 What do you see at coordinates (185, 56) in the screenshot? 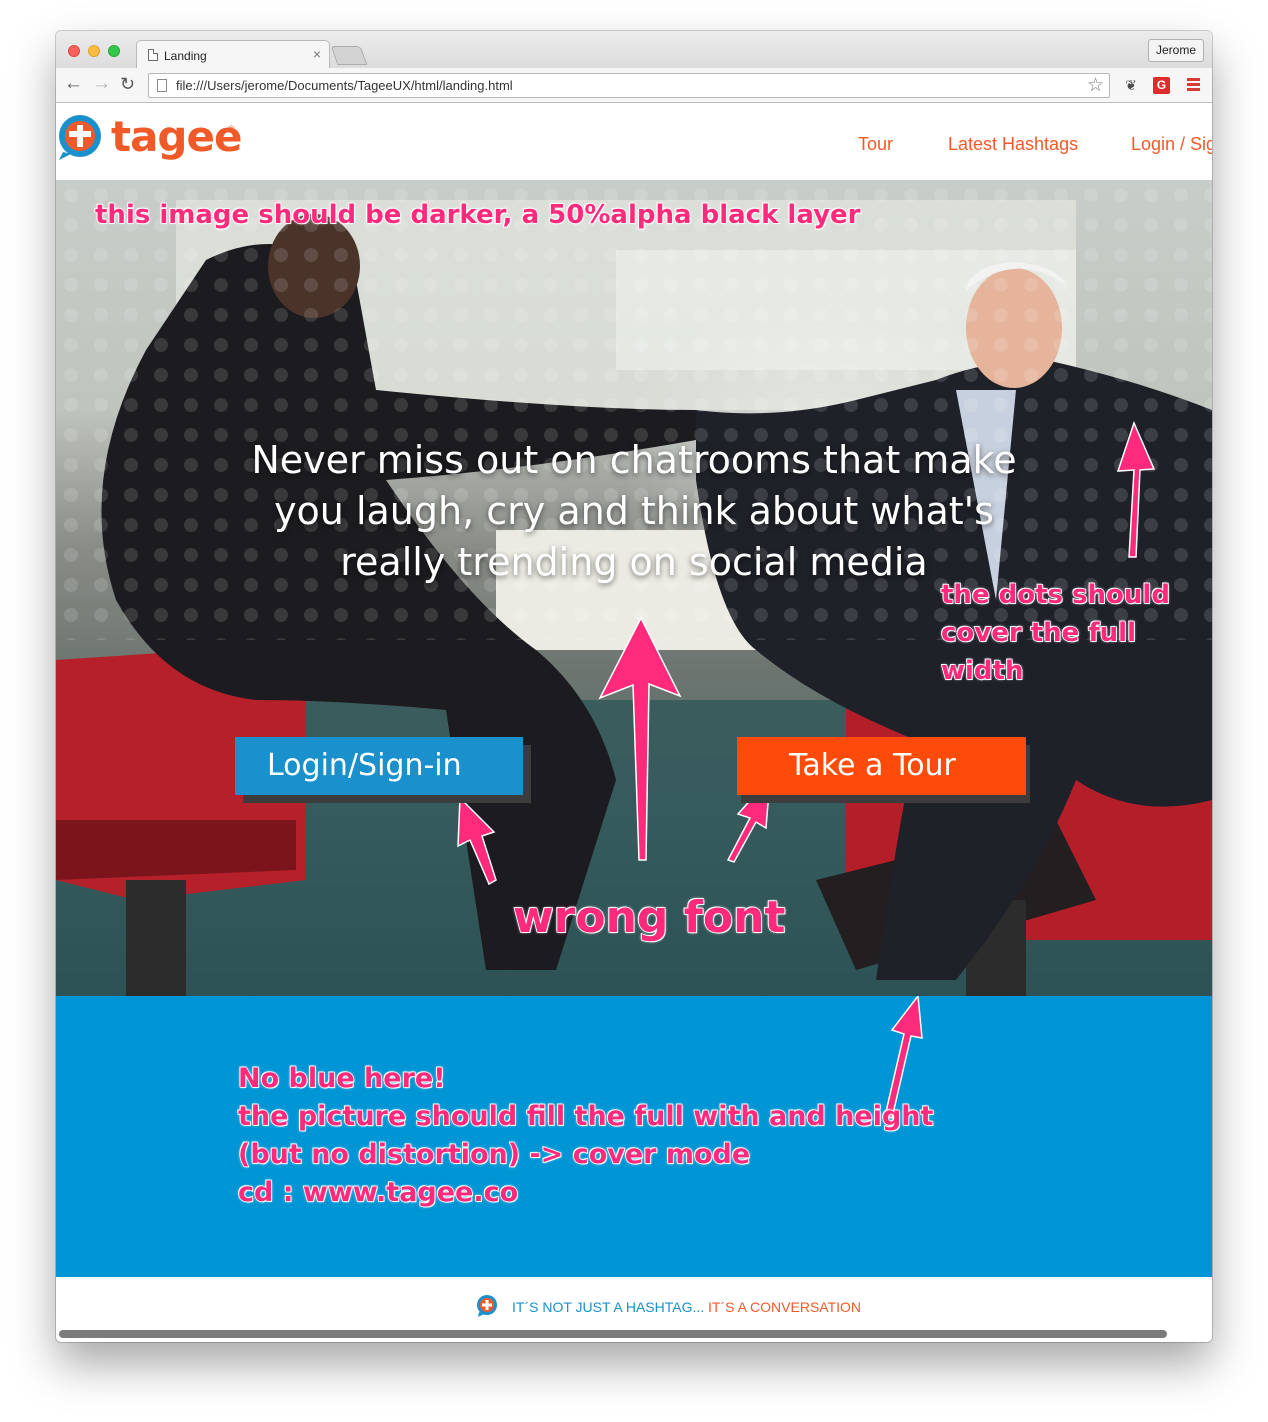
I see `tab-title: Landing` at bounding box center [185, 56].